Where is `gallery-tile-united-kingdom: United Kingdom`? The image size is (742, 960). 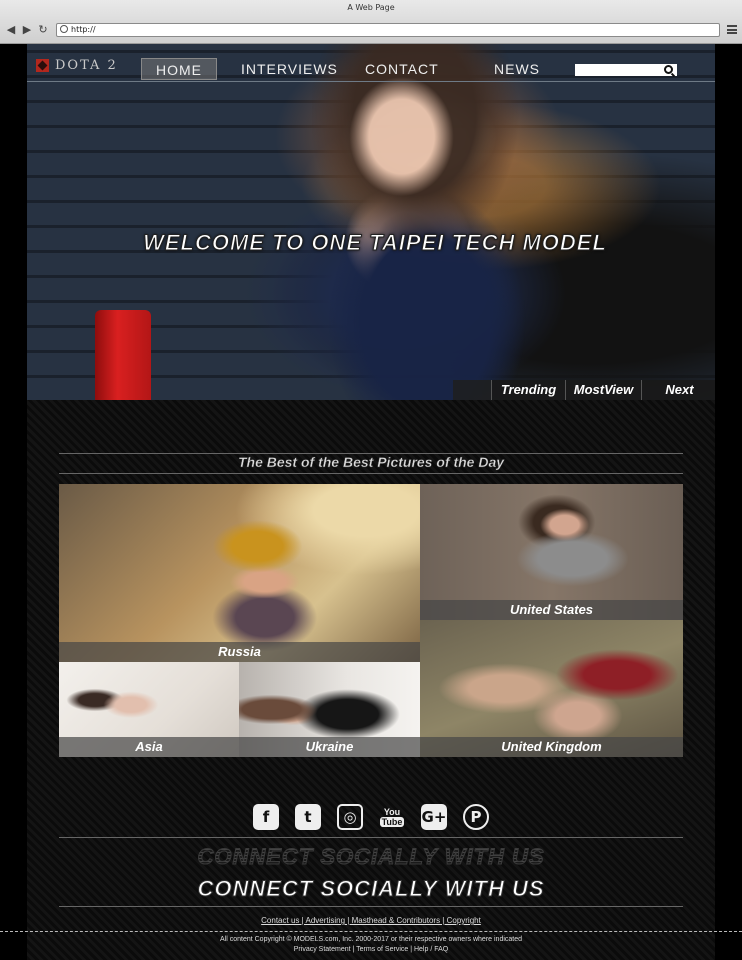
gallery-tile-united-kingdom: United Kingdom is located at coordinates (551, 688).